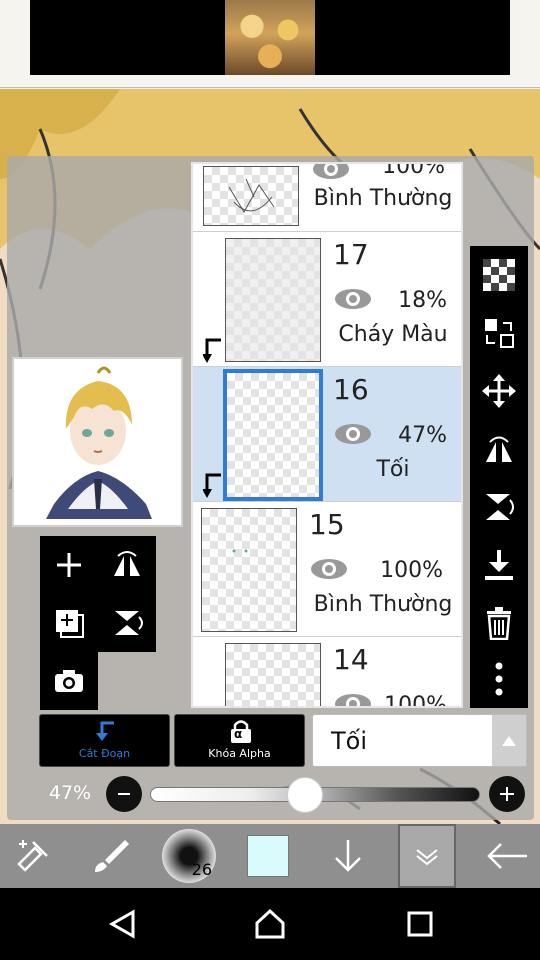 This screenshot has height=960, width=540. I want to click on canvas-preview, so click(97, 442).